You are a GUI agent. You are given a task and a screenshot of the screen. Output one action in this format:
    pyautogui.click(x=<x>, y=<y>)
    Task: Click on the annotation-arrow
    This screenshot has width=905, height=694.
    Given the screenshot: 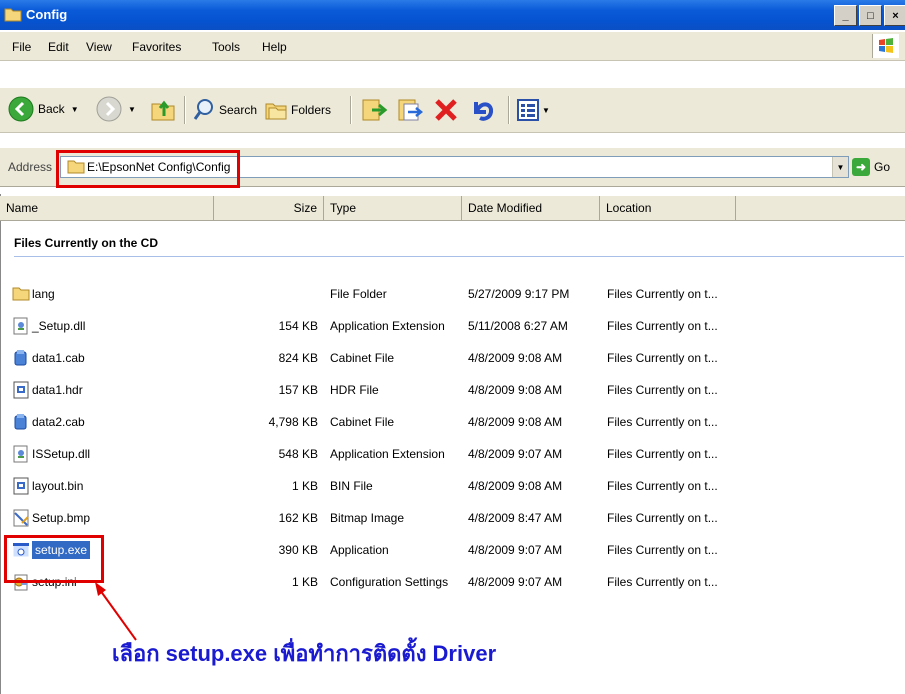 What is the action you would take?
    pyautogui.click(x=116, y=611)
    